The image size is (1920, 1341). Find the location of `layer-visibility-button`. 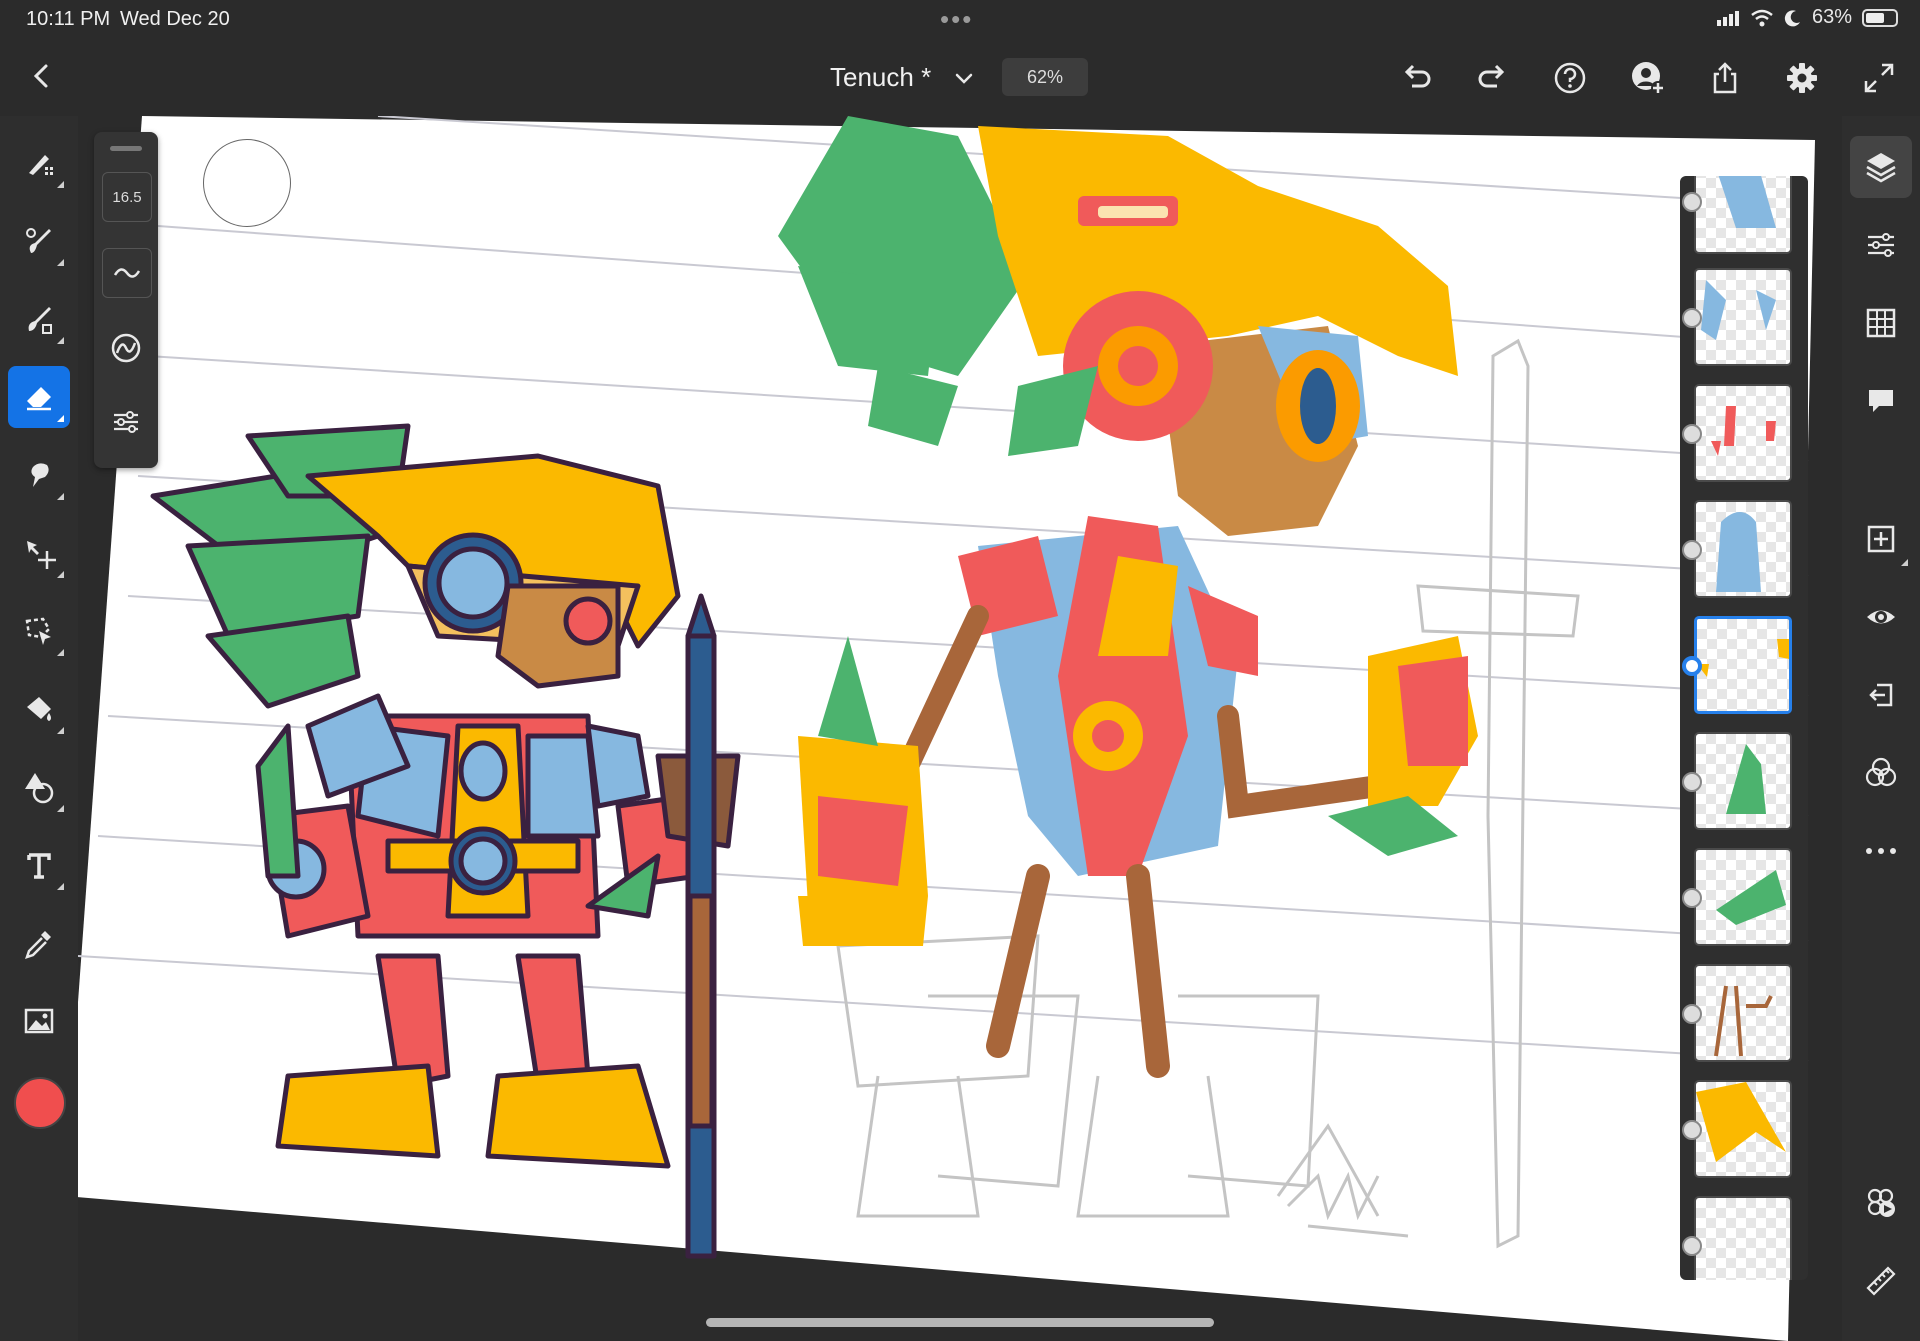

layer-visibility-button is located at coordinates (1881, 617).